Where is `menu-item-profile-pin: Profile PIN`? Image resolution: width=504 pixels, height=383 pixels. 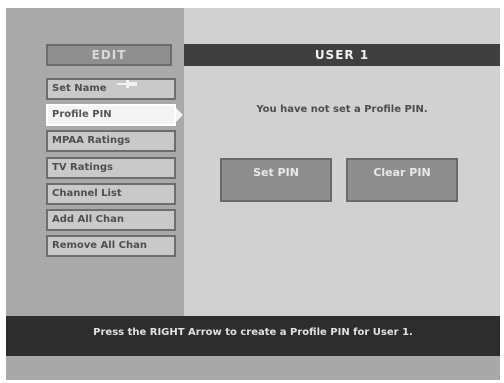
menu-item-profile-pin: Profile PIN is located at coordinates (114, 115).